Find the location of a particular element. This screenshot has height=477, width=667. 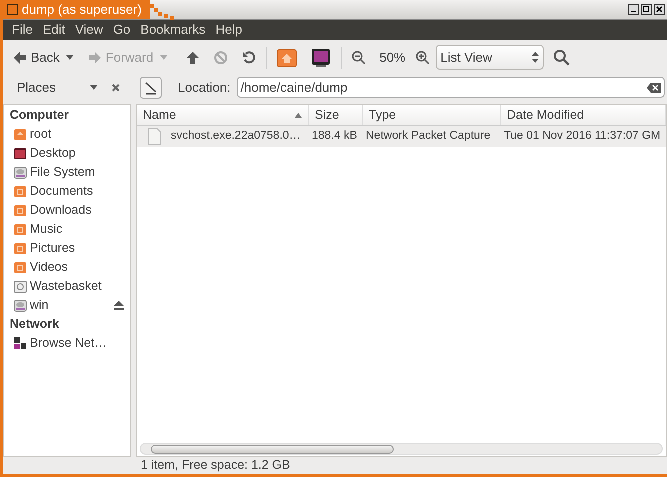

view-select: List View is located at coordinates (490, 57).